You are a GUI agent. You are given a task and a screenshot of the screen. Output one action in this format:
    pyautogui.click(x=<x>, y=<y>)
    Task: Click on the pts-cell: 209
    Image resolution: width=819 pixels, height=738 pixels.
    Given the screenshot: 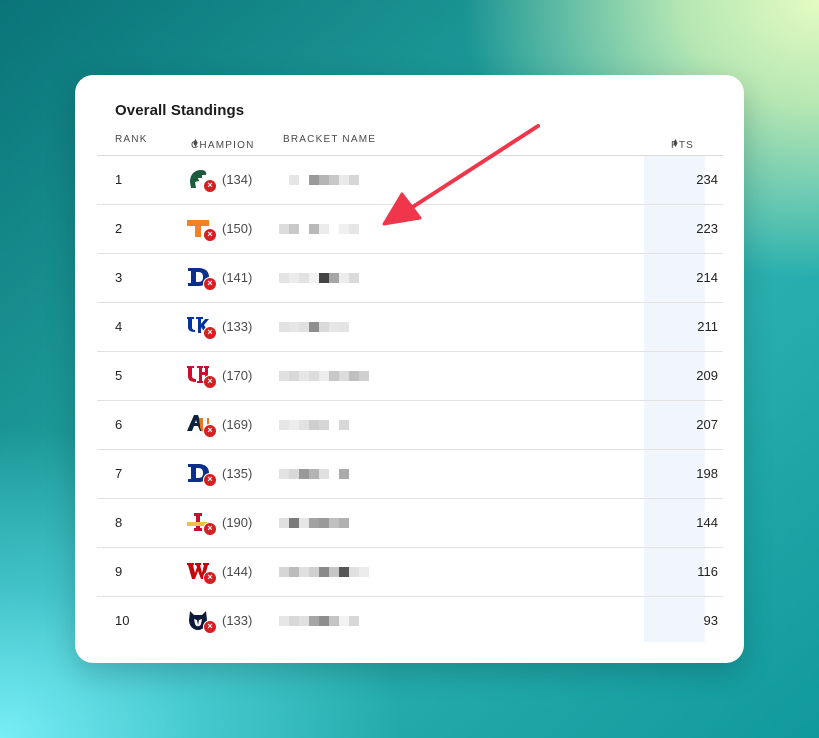 What is the action you would take?
    pyautogui.click(x=707, y=375)
    